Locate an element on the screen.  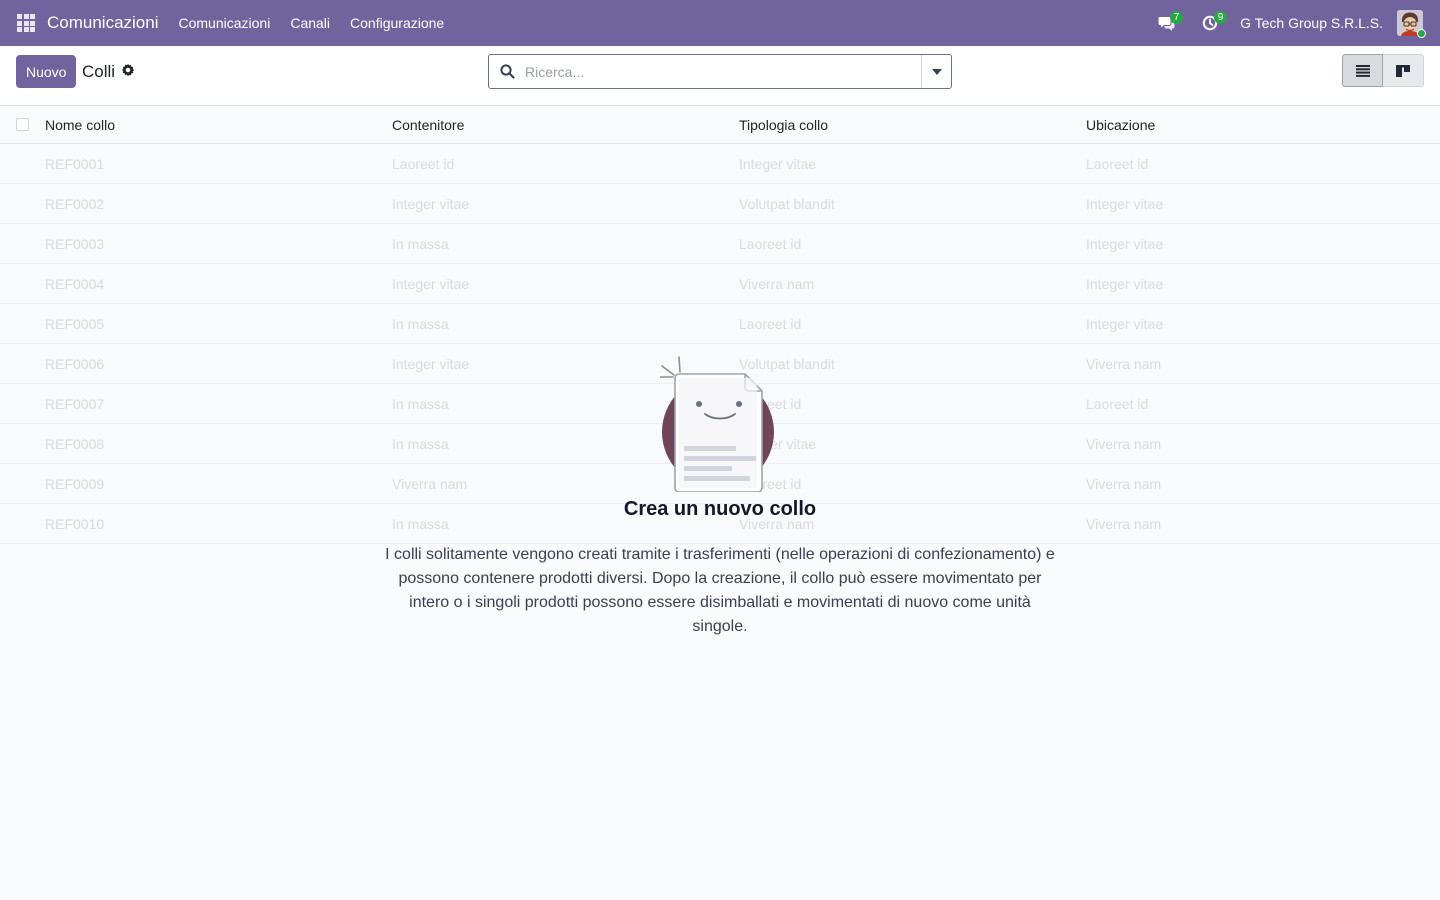
caret-down-icon is located at coordinates (936, 71).